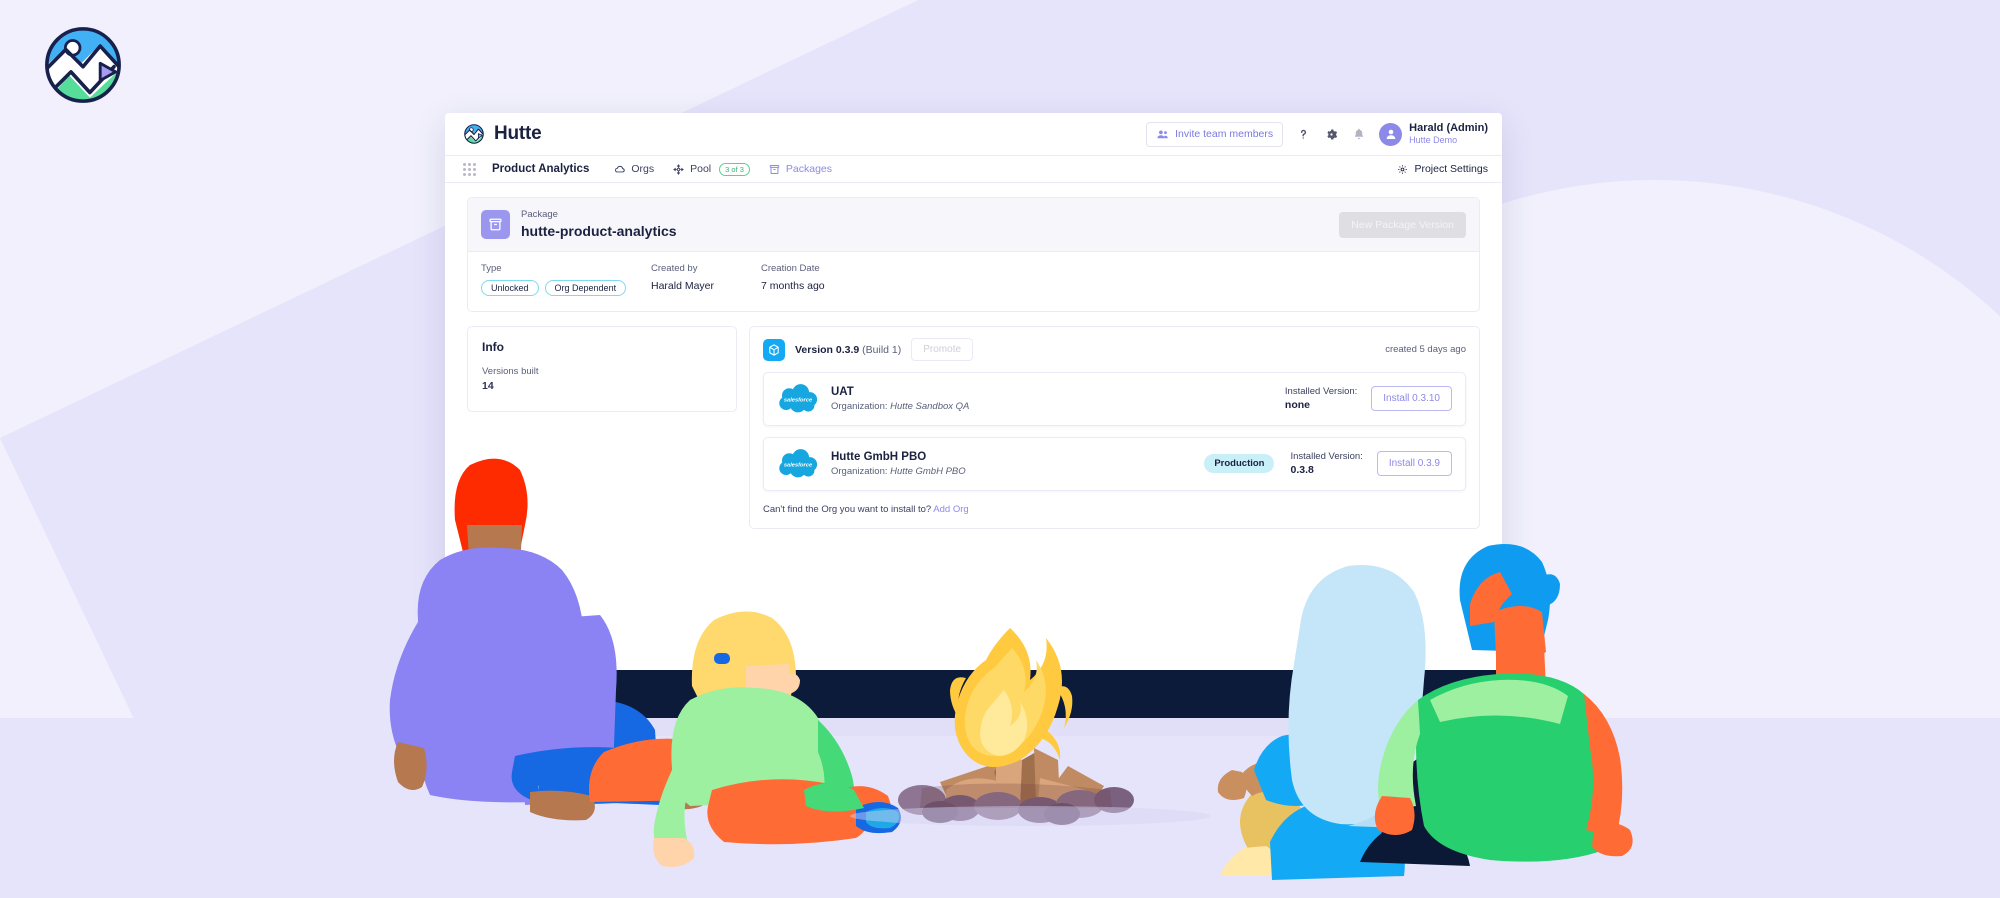  I want to click on invite-team-members-button: Invite team members, so click(1215, 134).